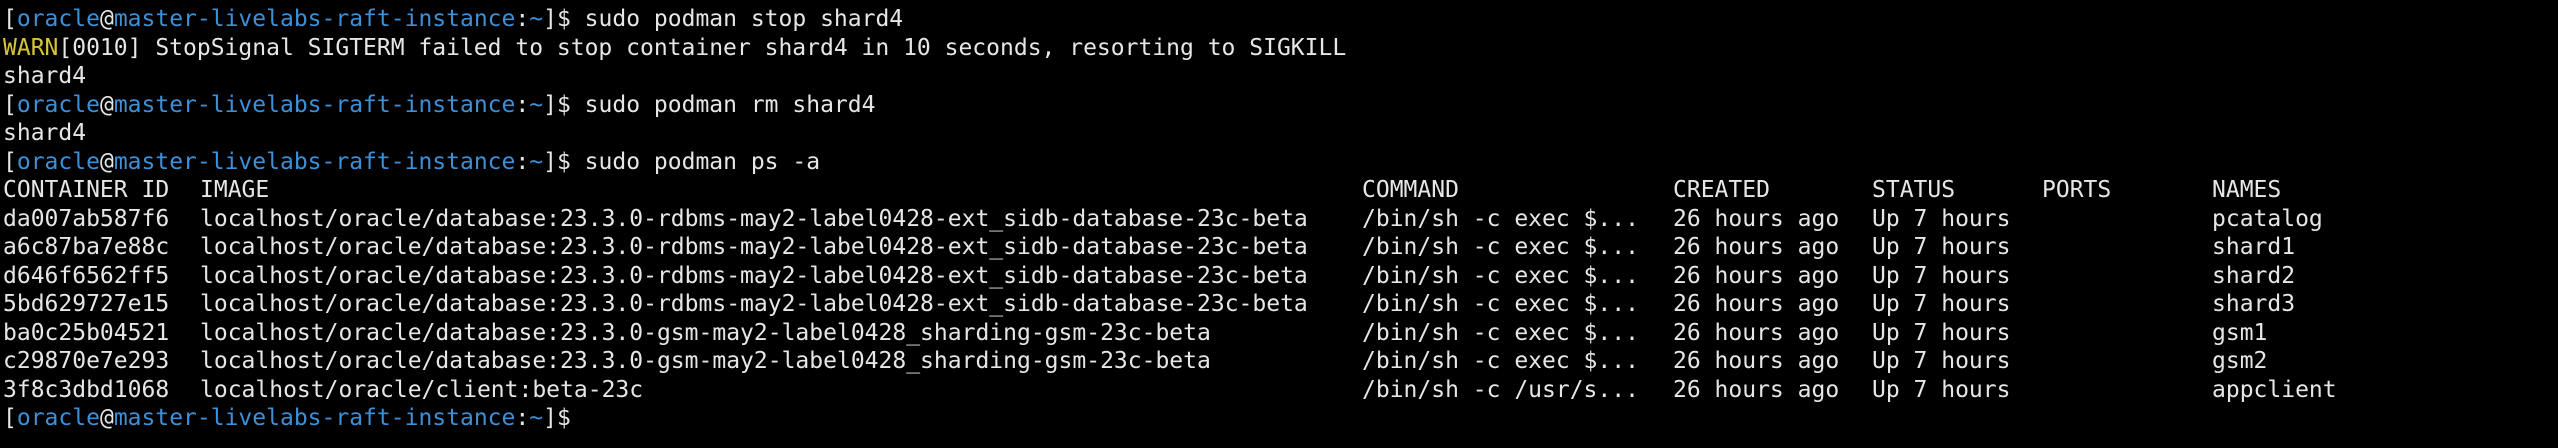 This screenshot has width=2558, height=448. What do you see at coordinates (1410, 190) in the screenshot?
I see `header-command: COMMAND` at bounding box center [1410, 190].